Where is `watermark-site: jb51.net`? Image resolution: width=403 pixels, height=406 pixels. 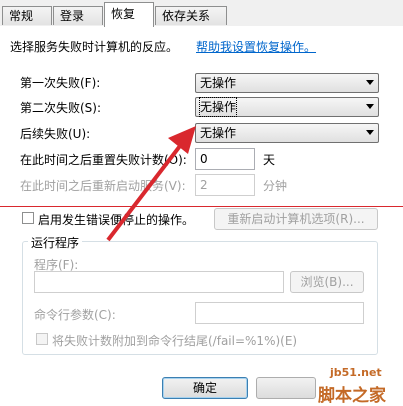 watermark-site: jb51.net is located at coordinates (356, 372).